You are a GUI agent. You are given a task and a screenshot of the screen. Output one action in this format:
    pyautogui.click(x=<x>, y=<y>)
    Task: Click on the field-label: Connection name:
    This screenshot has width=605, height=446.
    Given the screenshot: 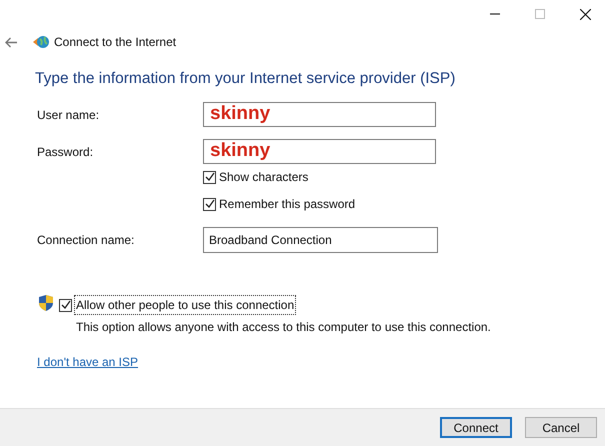 What is the action you would take?
    pyautogui.click(x=86, y=240)
    